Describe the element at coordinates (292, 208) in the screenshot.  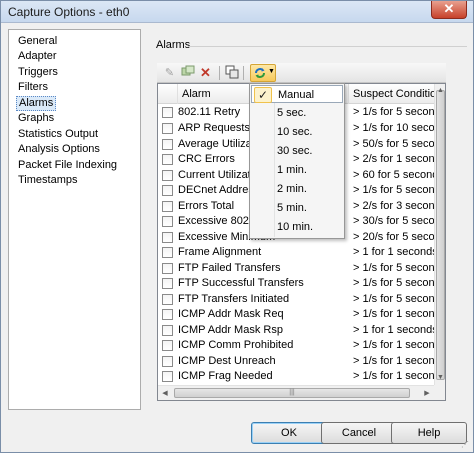
I see `menu-item-label: 5 min.` at that location.